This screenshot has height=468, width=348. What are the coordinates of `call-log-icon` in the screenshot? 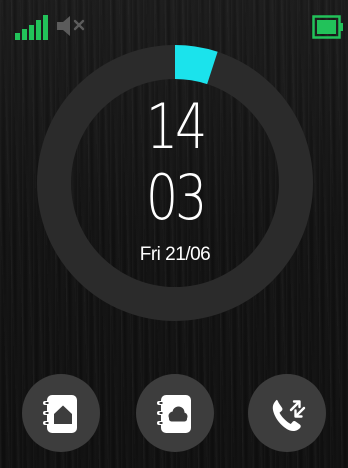 It's located at (289, 415).